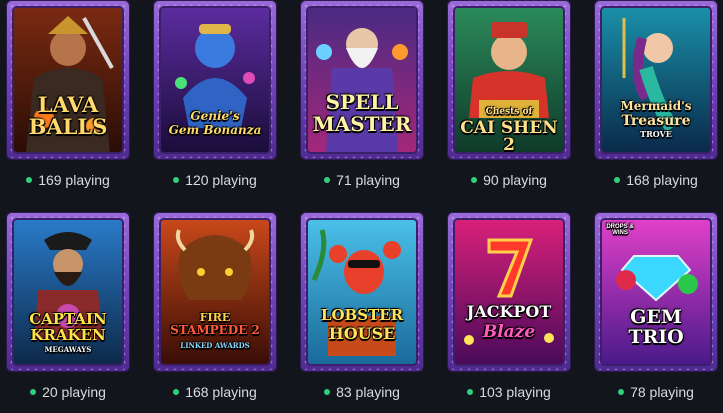 Image resolution: width=723 pixels, height=413 pixels. I want to click on game-tile-gem-trio: DROPS & WINS GEM TRIO 78 playing, so click(658, 306).